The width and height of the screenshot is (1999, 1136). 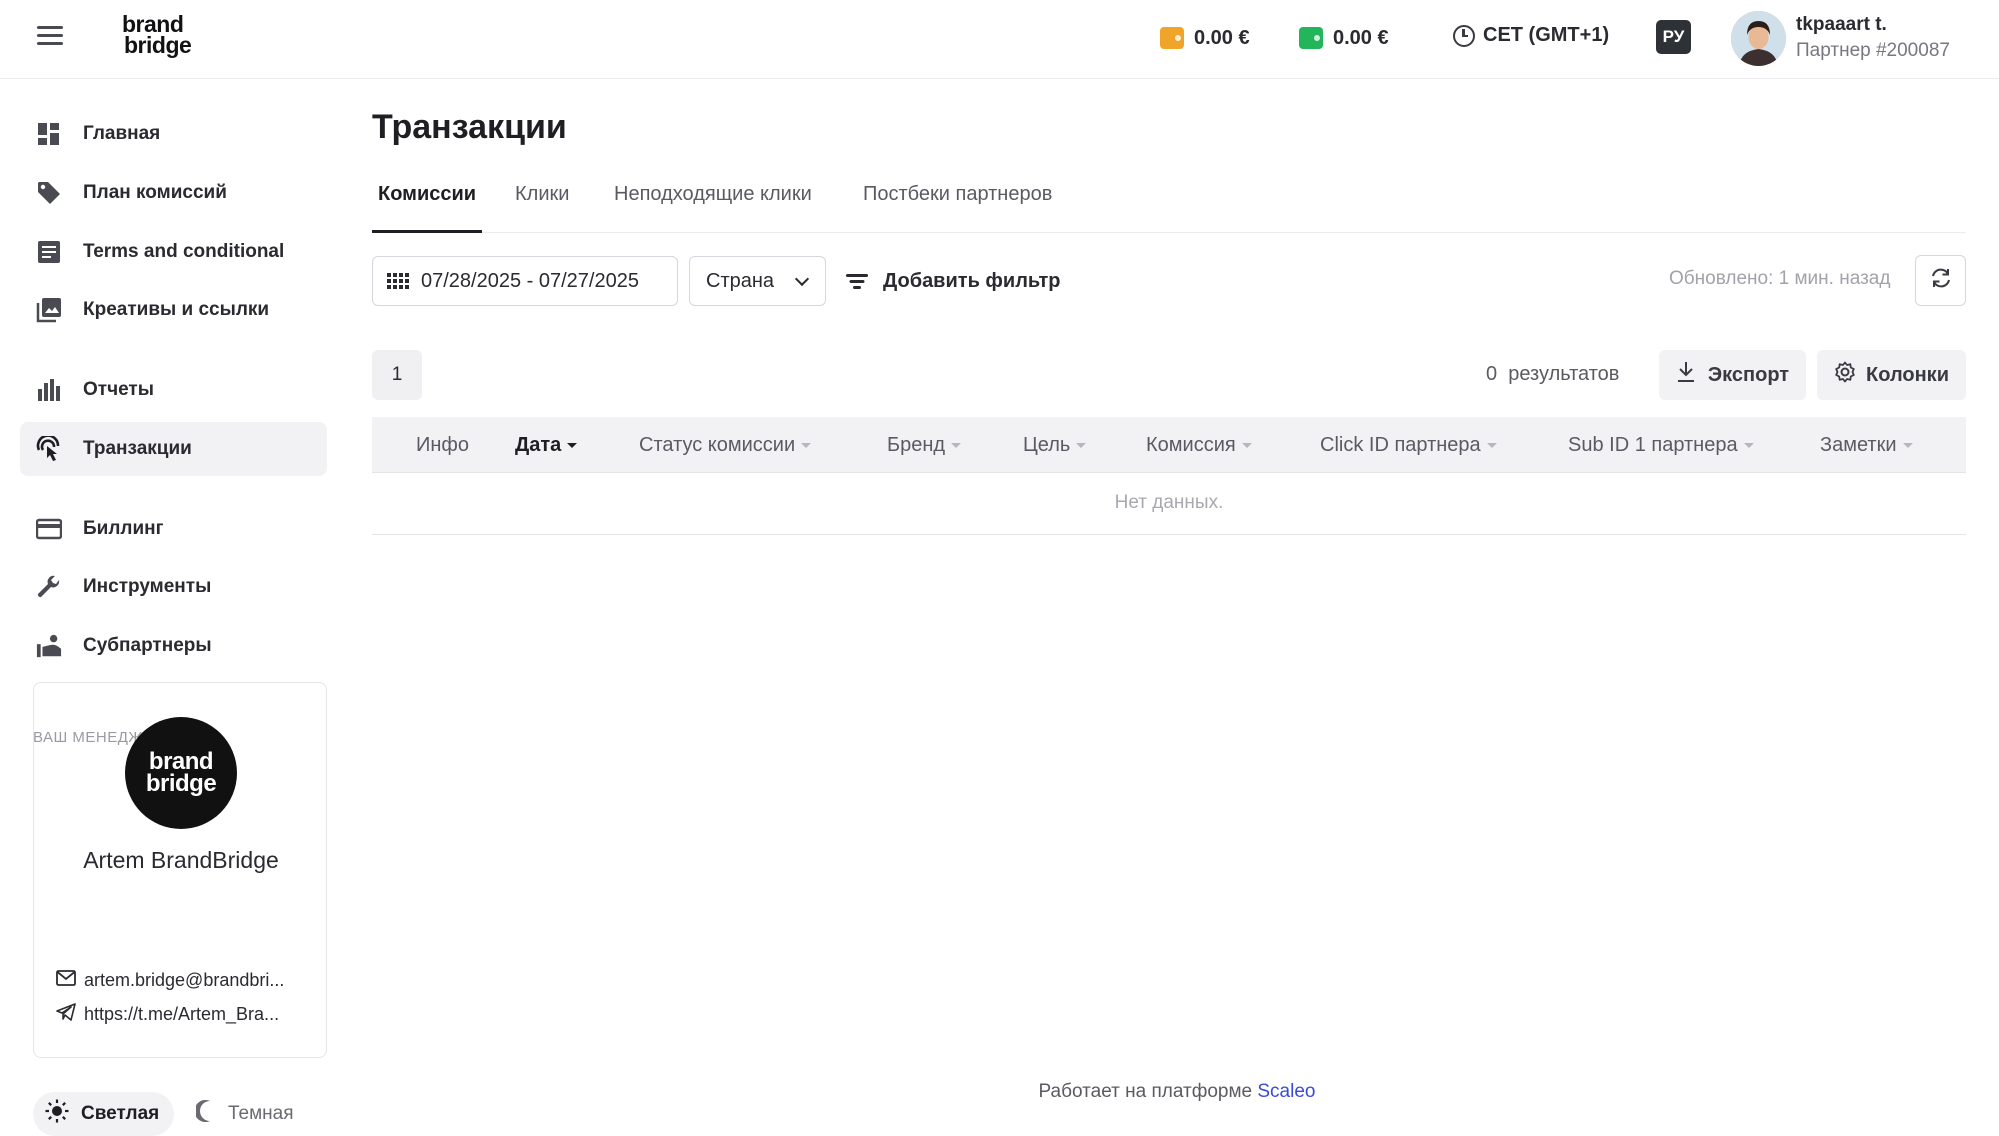 What do you see at coordinates (1564, 374) in the screenshot?
I see `results-label: результатов` at bounding box center [1564, 374].